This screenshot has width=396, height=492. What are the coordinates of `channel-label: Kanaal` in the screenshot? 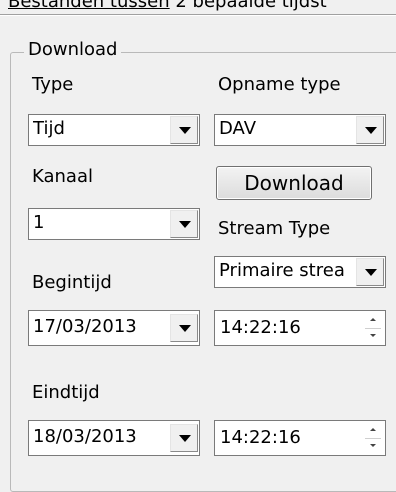 It's located at (62, 176).